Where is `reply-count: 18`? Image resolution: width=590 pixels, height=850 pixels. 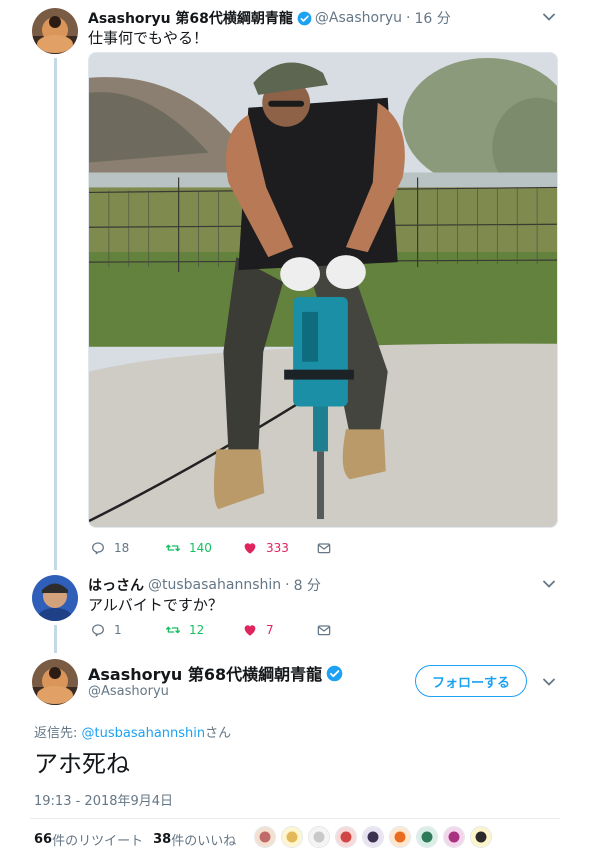 reply-count: 18 is located at coordinates (122, 548).